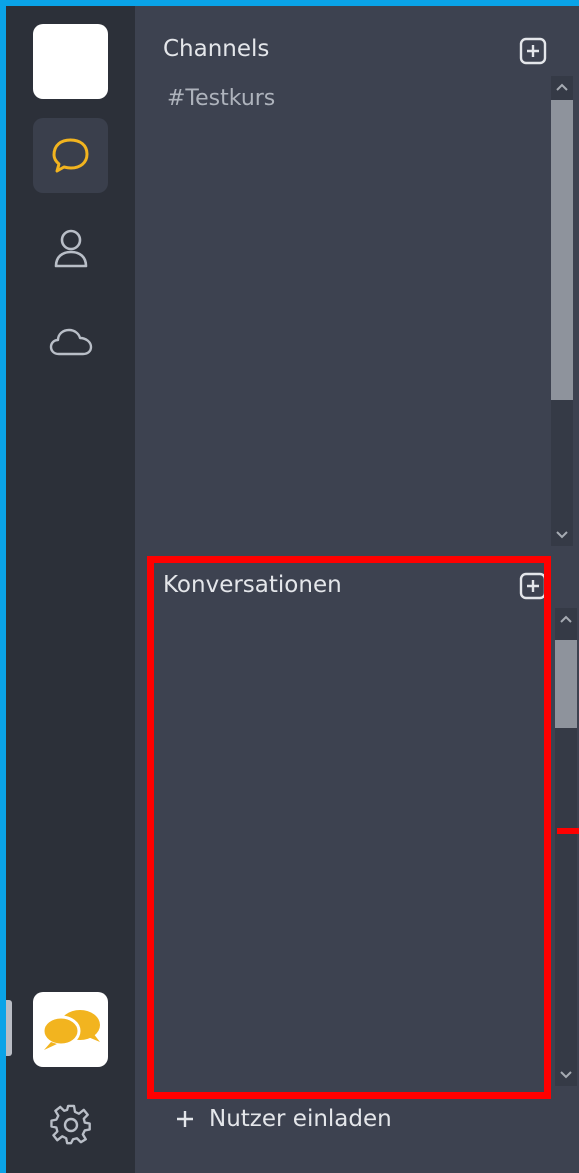 This screenshot has height=1173, width=579. I want to click on app-logo-button, so click(70, 1029).